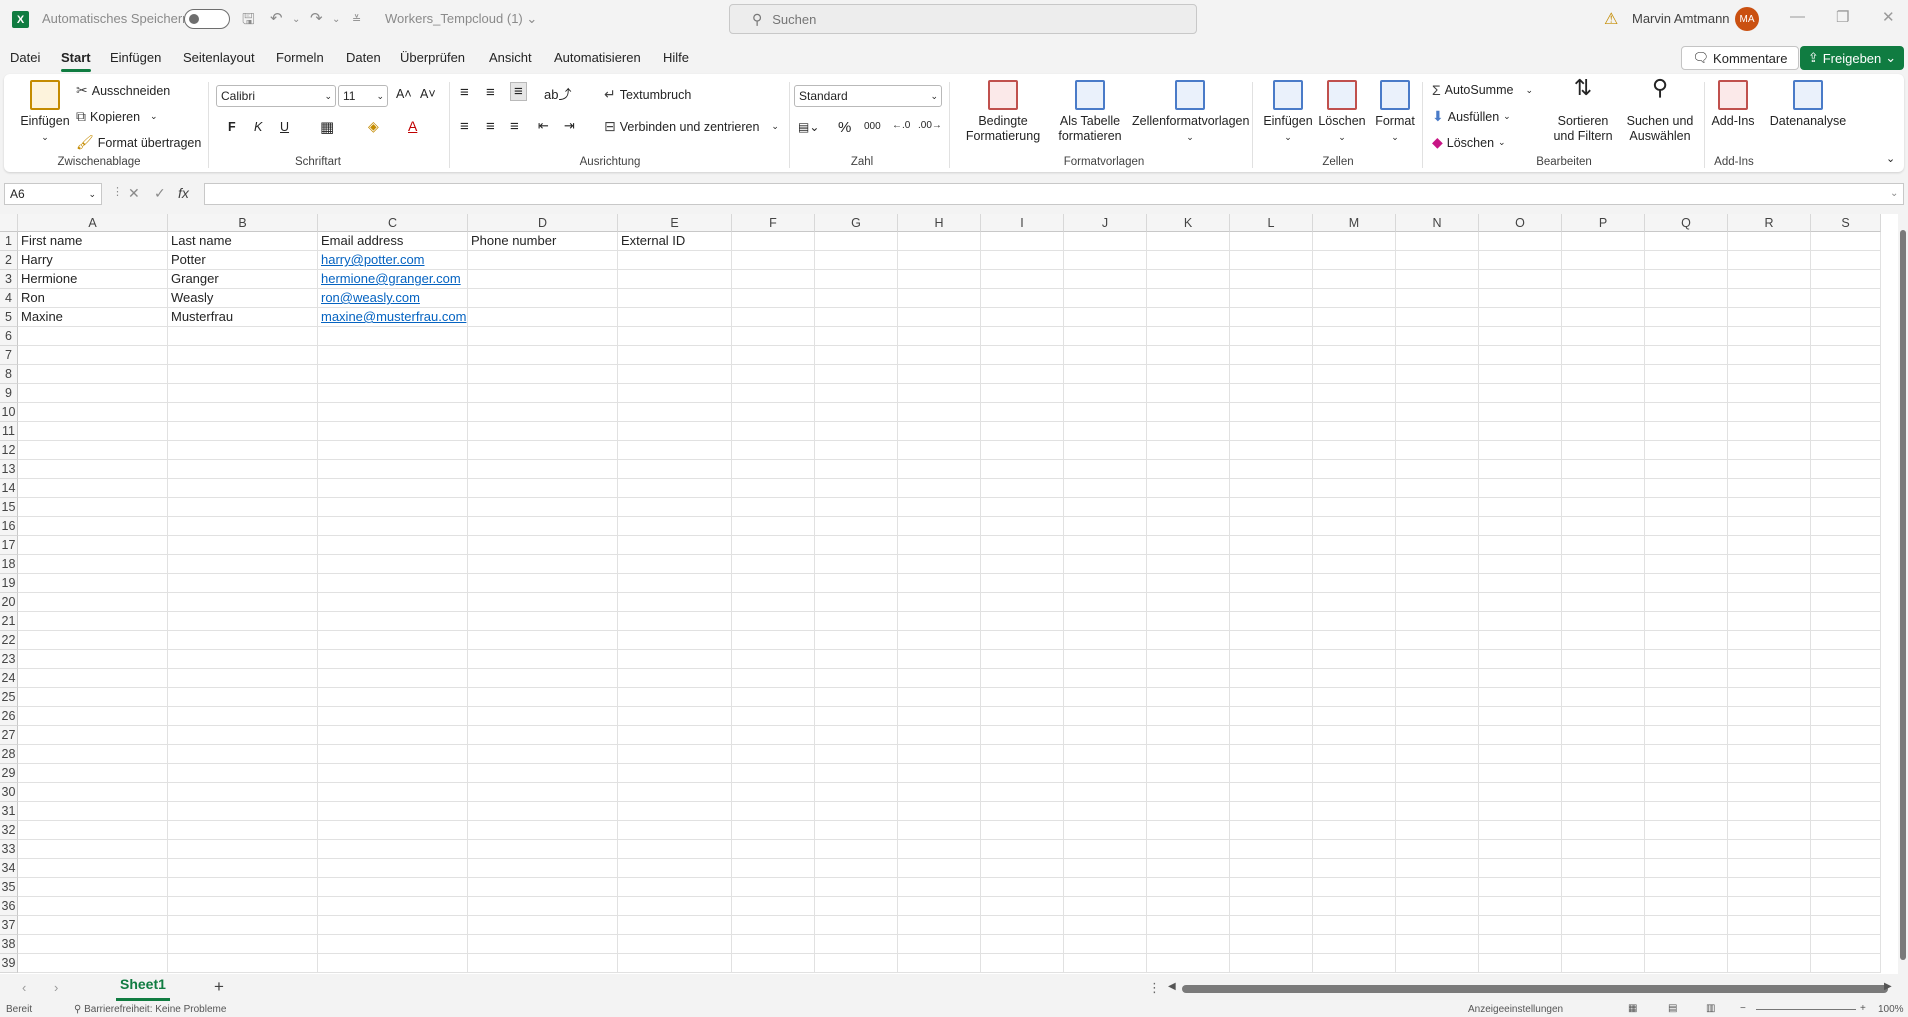  Describe the element at coordinates (1022, 621) in the screenshot. I see `cell-i21` at that location.